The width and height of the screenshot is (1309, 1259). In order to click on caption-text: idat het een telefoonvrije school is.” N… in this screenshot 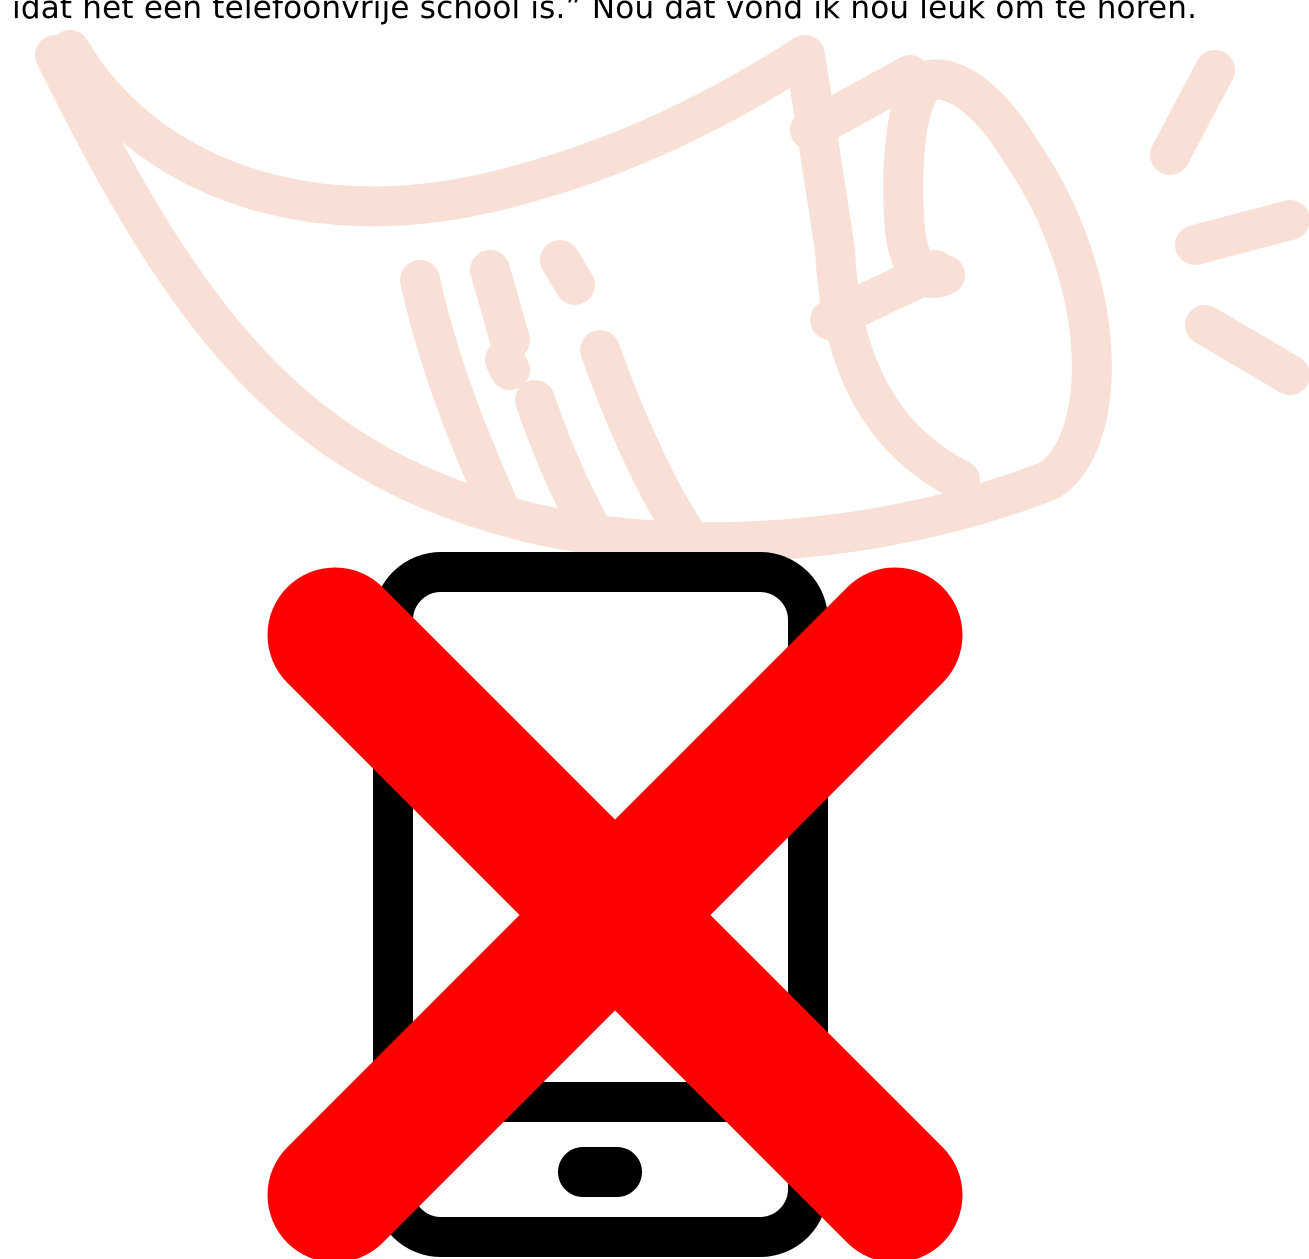, I will do `click(605, 13)`.